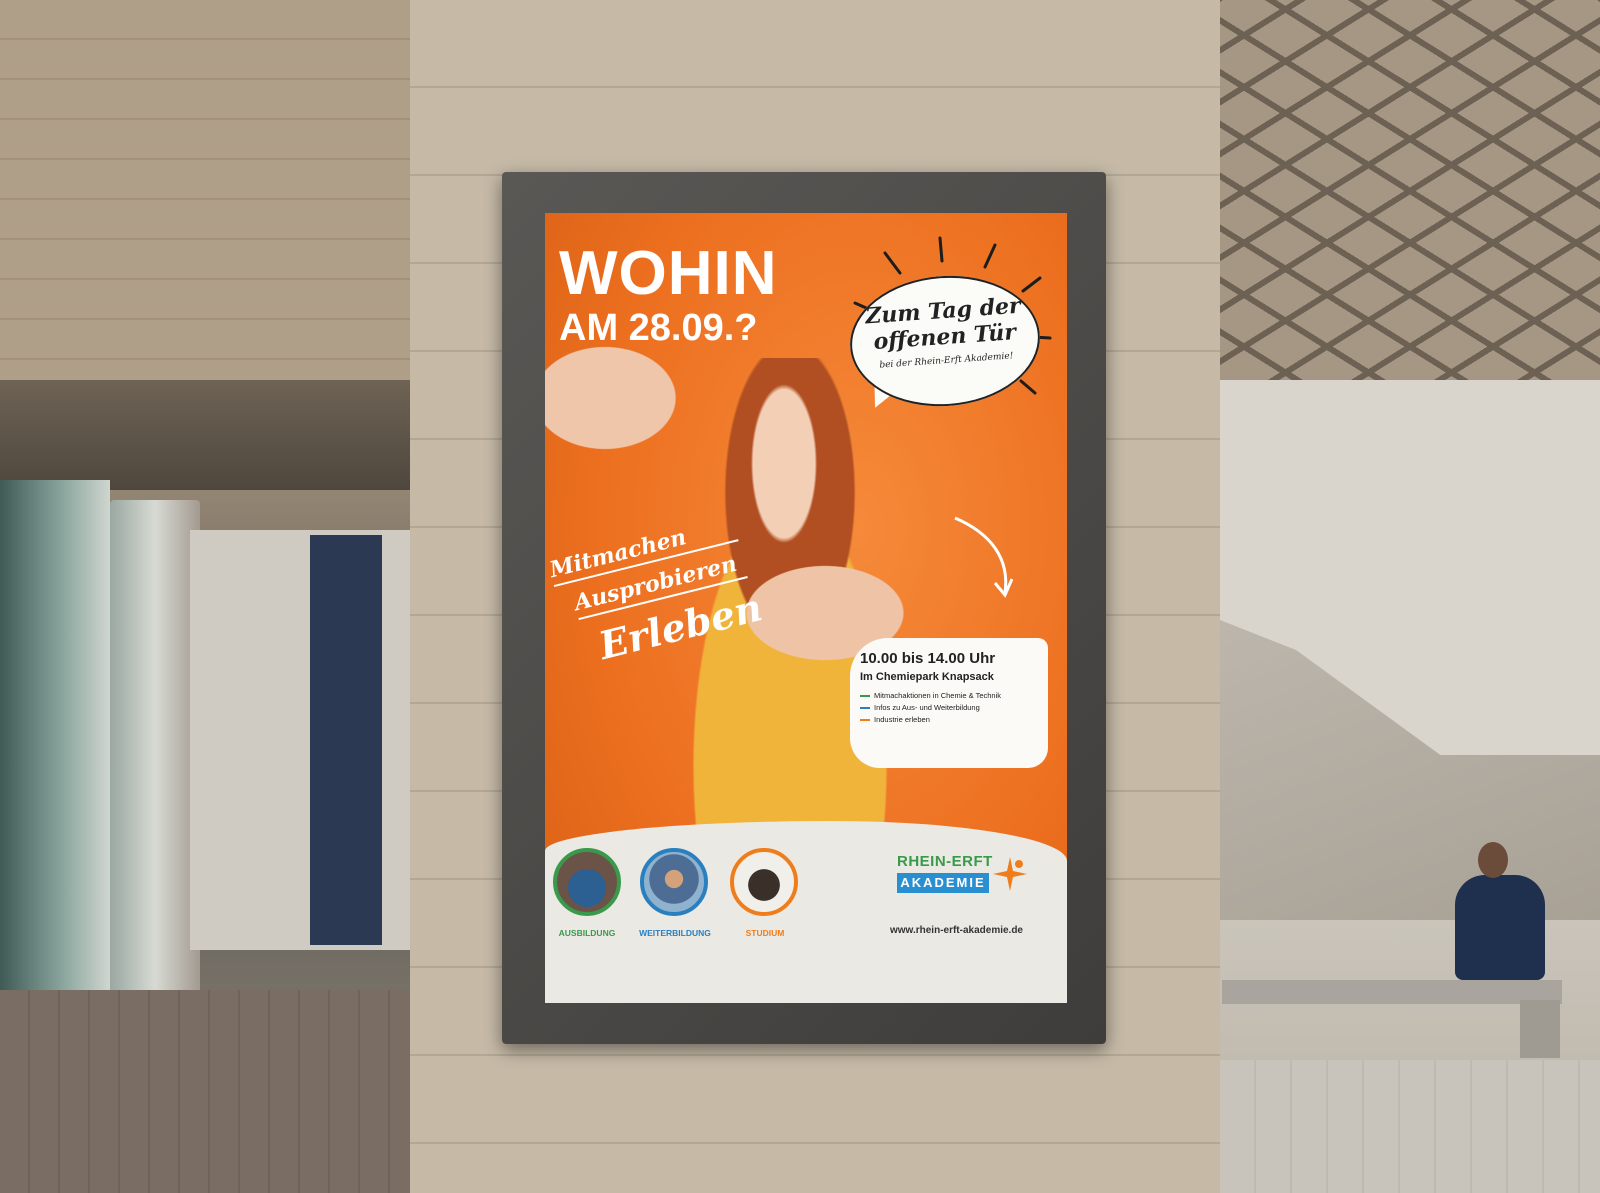 The height and width of the screenshot is (1193, 1600). What do you see at coordinates (865, 720) in the screenshot?
I see `orange-dash-icon` at bounding box center [865, 720].